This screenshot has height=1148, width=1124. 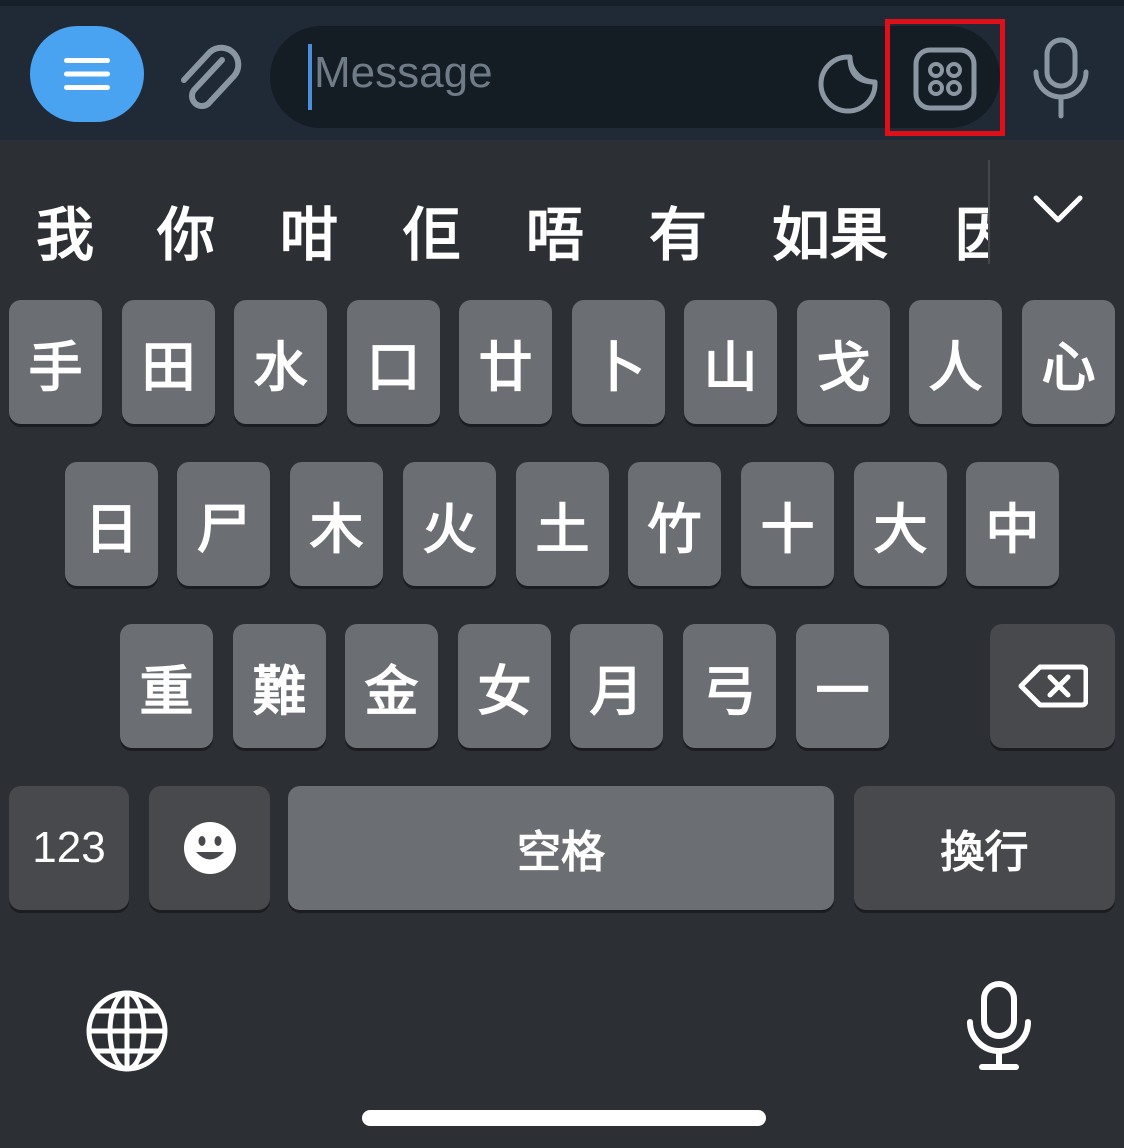 What do you see at coordinates (127, 1031) in the screenshot?
I see `globe-icon` at bounding box center [127, 1031].